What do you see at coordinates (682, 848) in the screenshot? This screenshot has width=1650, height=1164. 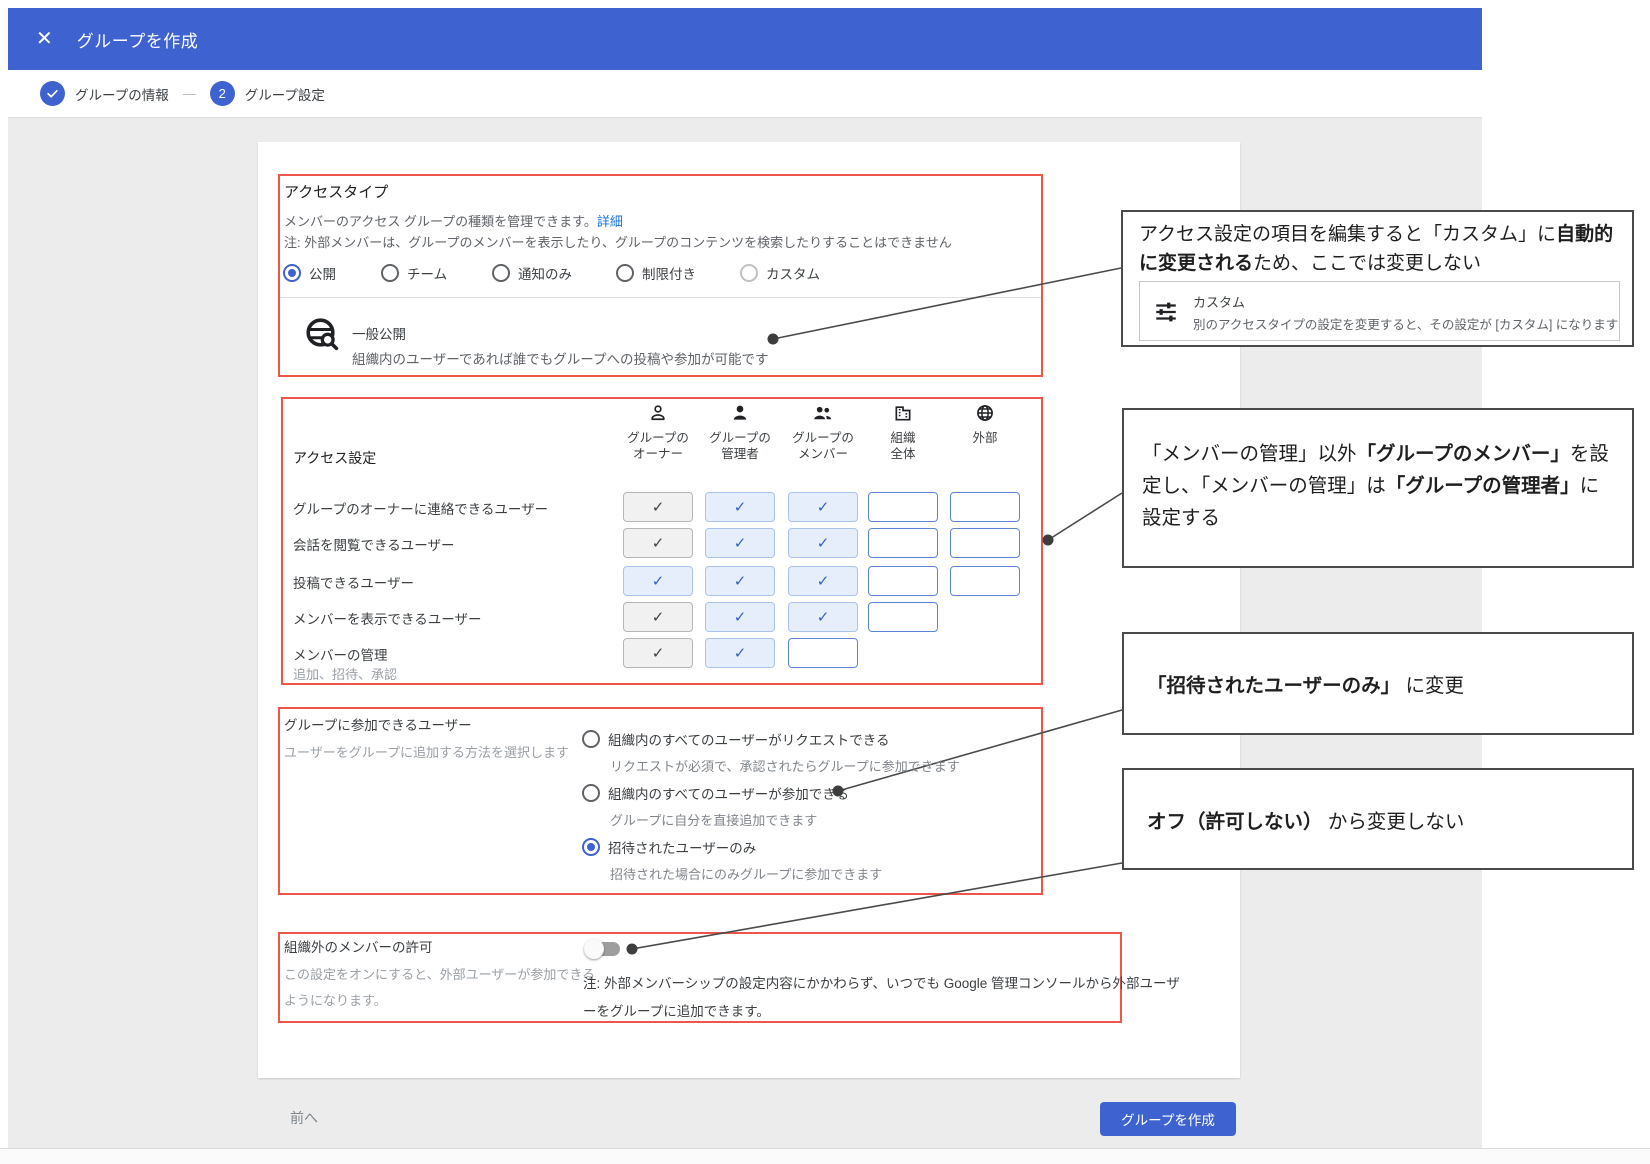 I see `join-option-label: 招待されたユーザーのみ` at bounding box center [682, 848].